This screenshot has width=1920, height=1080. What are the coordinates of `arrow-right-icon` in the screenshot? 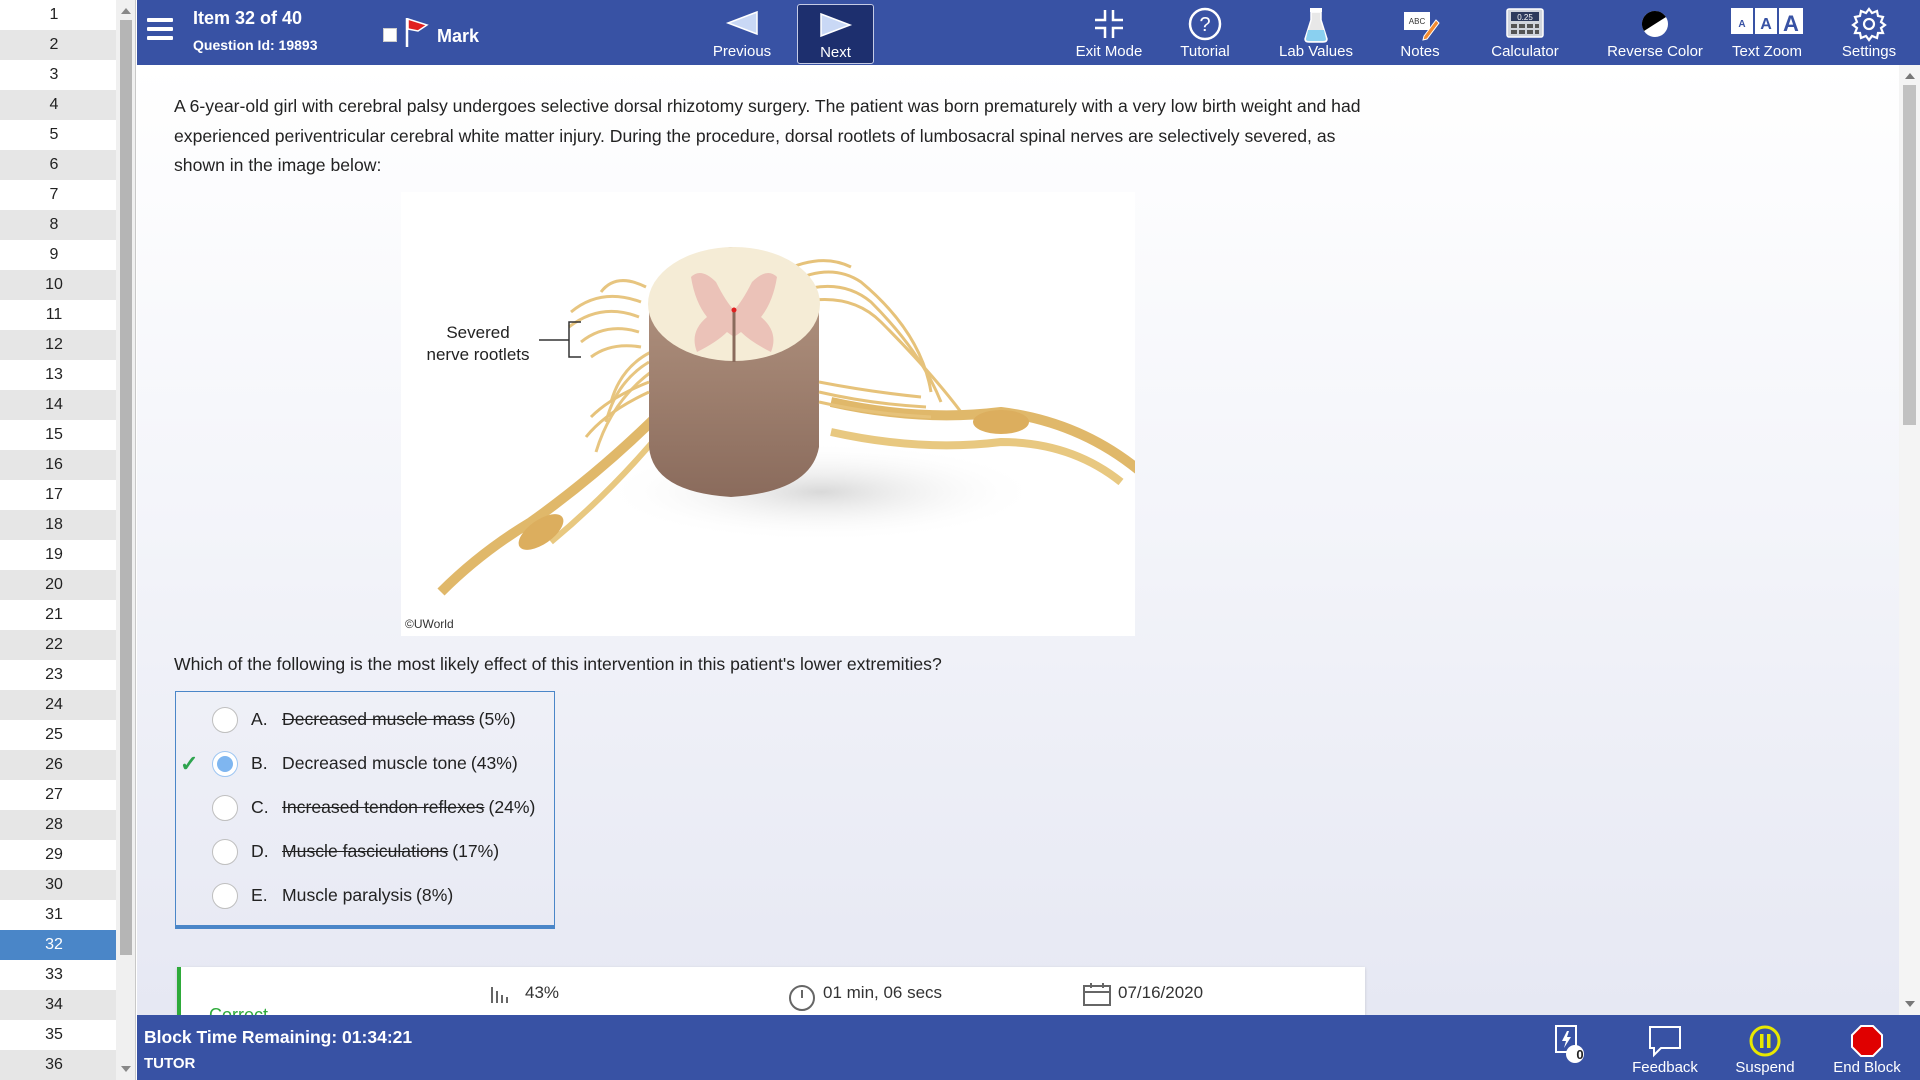 It's located at (835, 25).